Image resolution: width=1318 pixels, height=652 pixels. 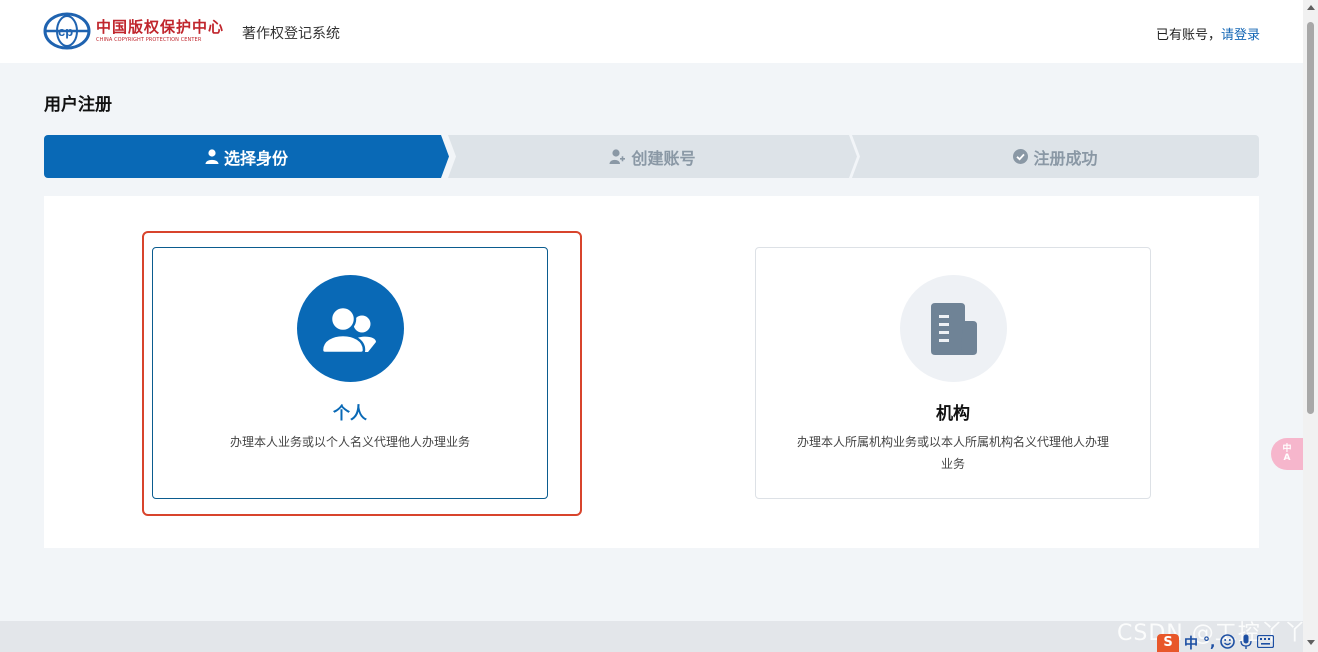 I want to click on cpcc-emblem-icon: cp, so click(x=67, y=31).